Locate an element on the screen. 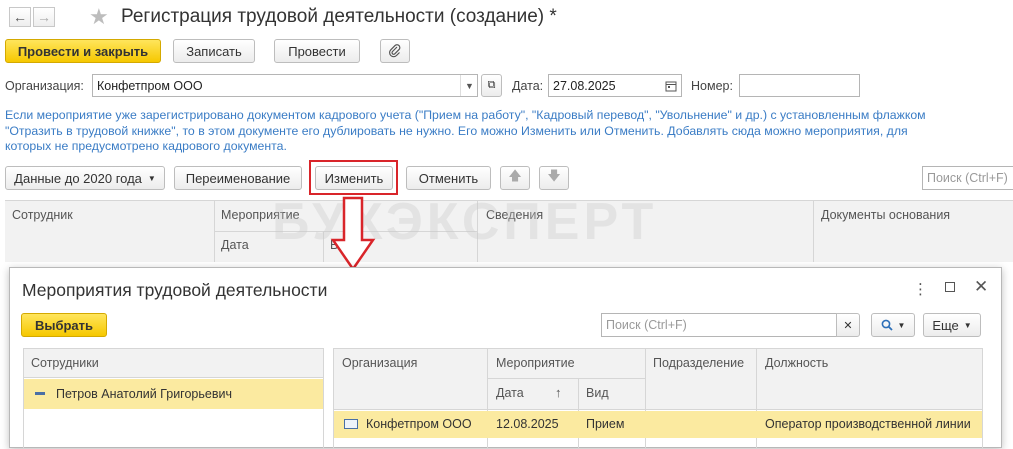  col-employee: Сотрудник is located at coordinates (42, 215).